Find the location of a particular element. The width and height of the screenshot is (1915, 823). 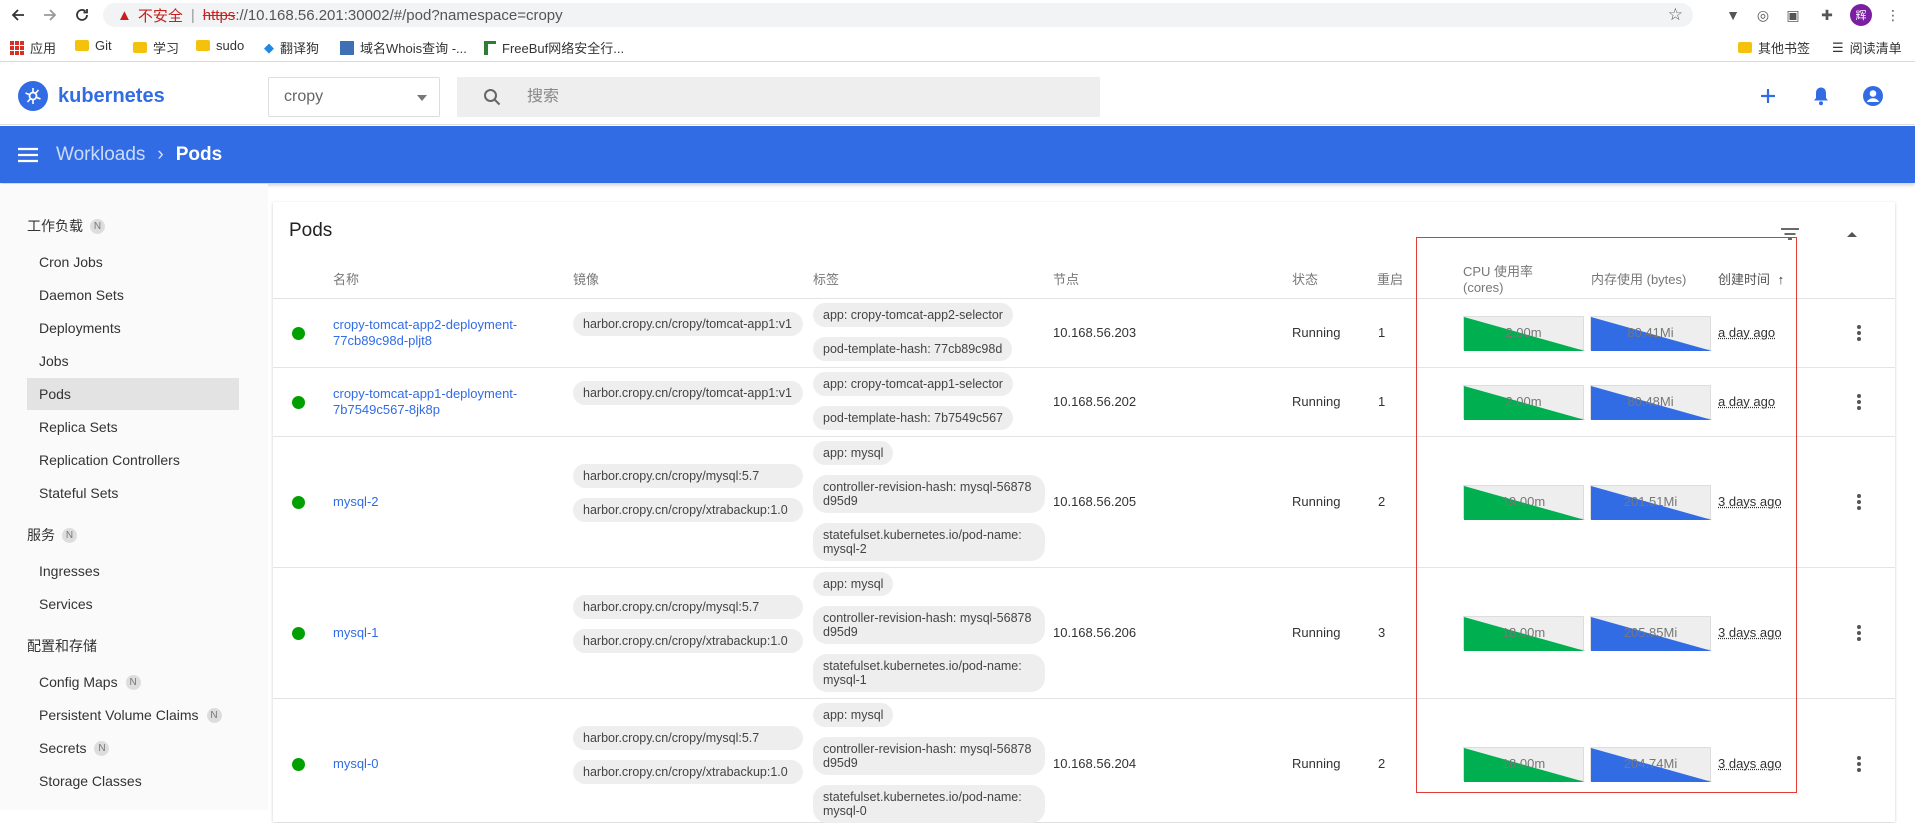

search-bar is located at coordinates (778, 97).